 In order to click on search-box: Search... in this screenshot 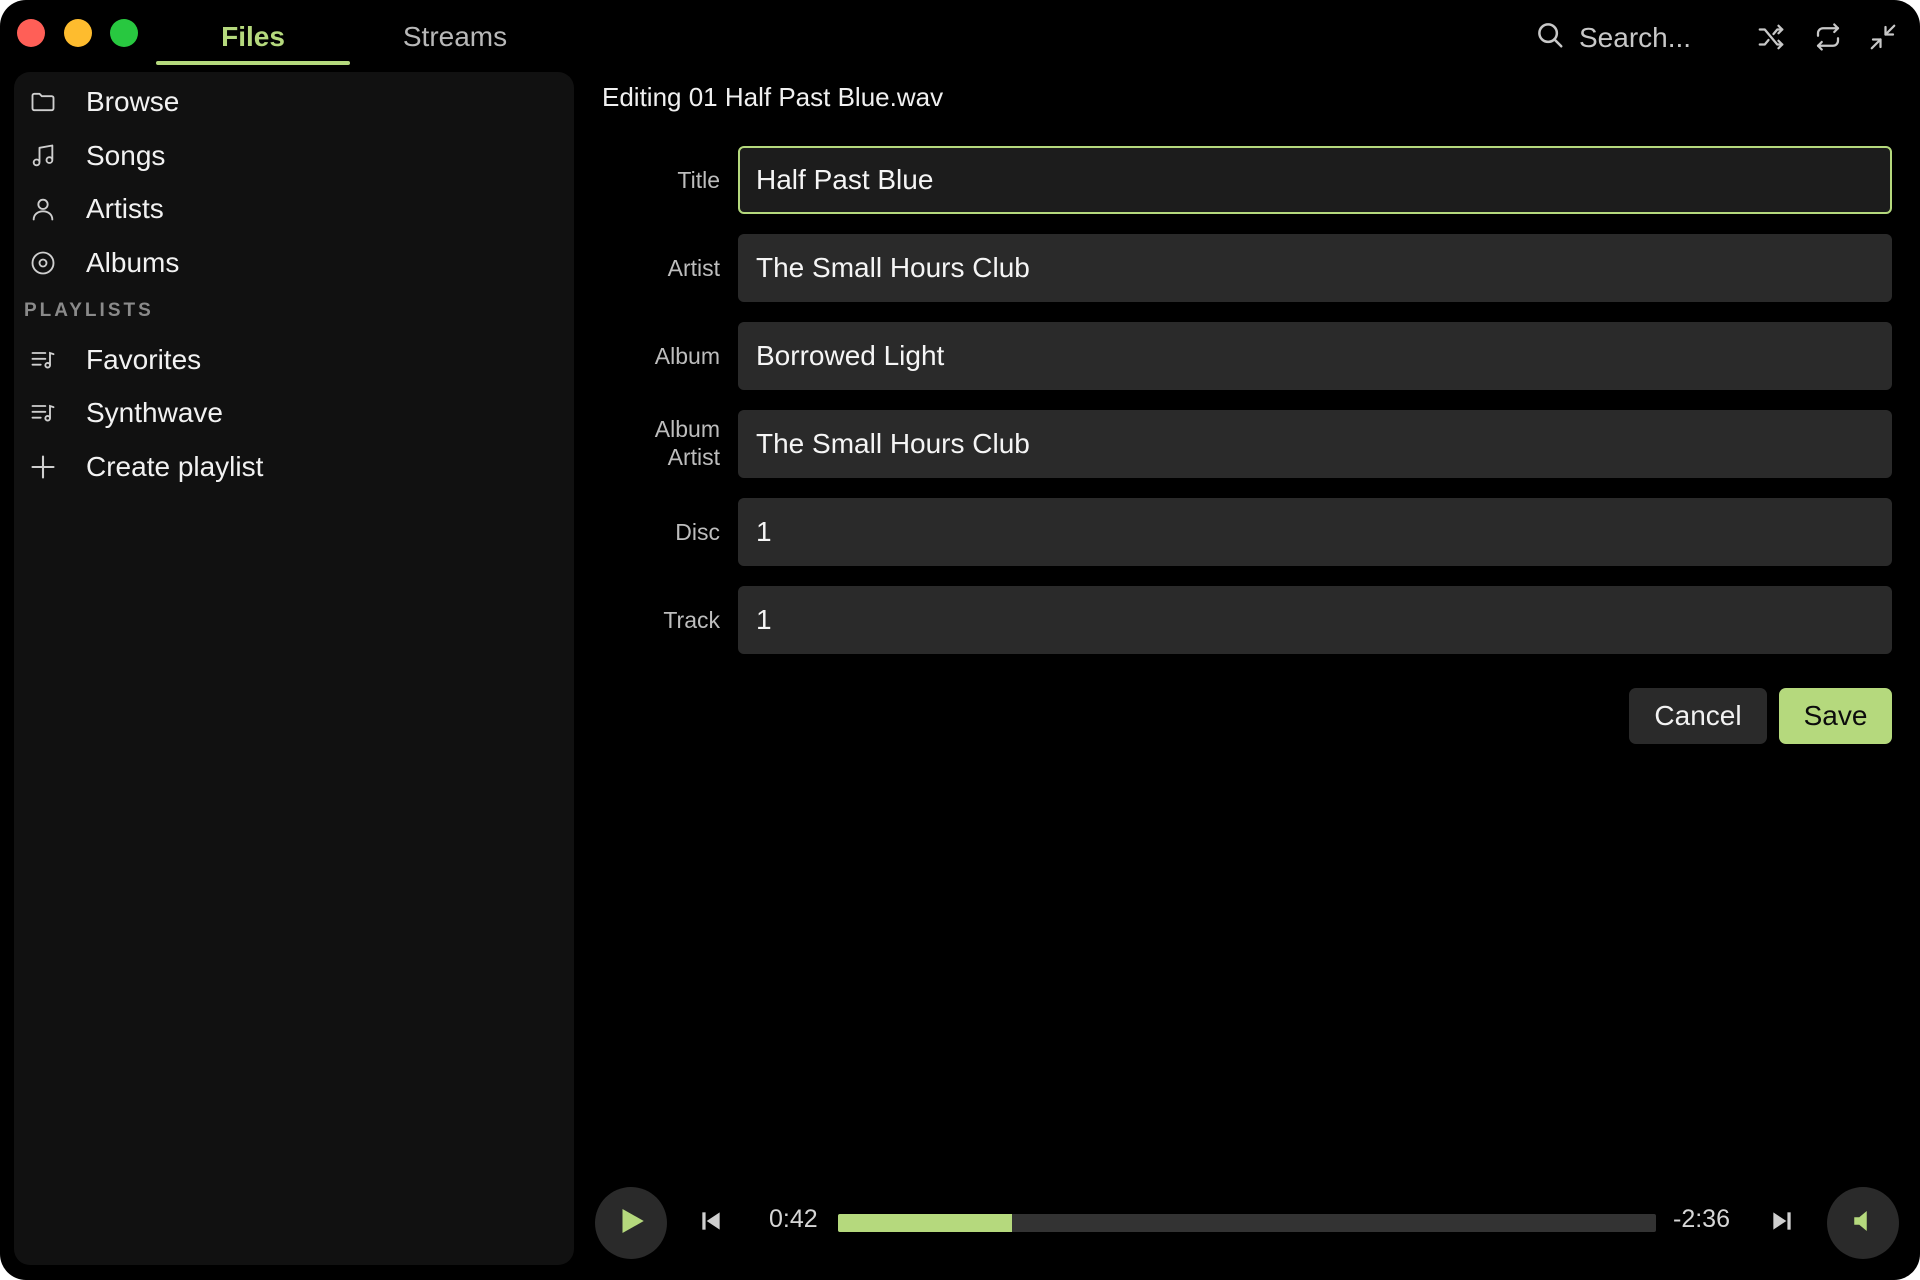, I will do `click(1613, 38)`.